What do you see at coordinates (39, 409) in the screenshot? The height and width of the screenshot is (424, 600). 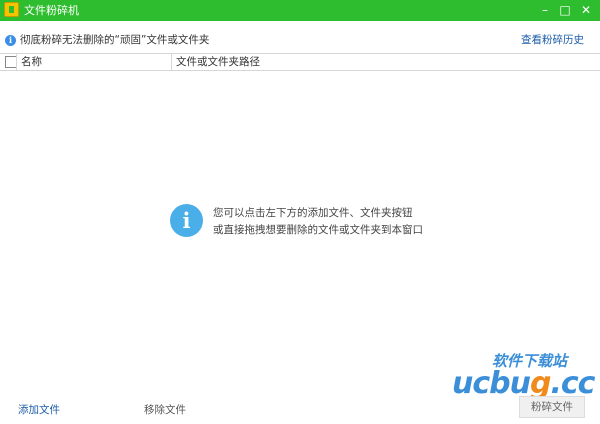 I see `add-file-button: 添加文件` at bounding box center [39, 409].